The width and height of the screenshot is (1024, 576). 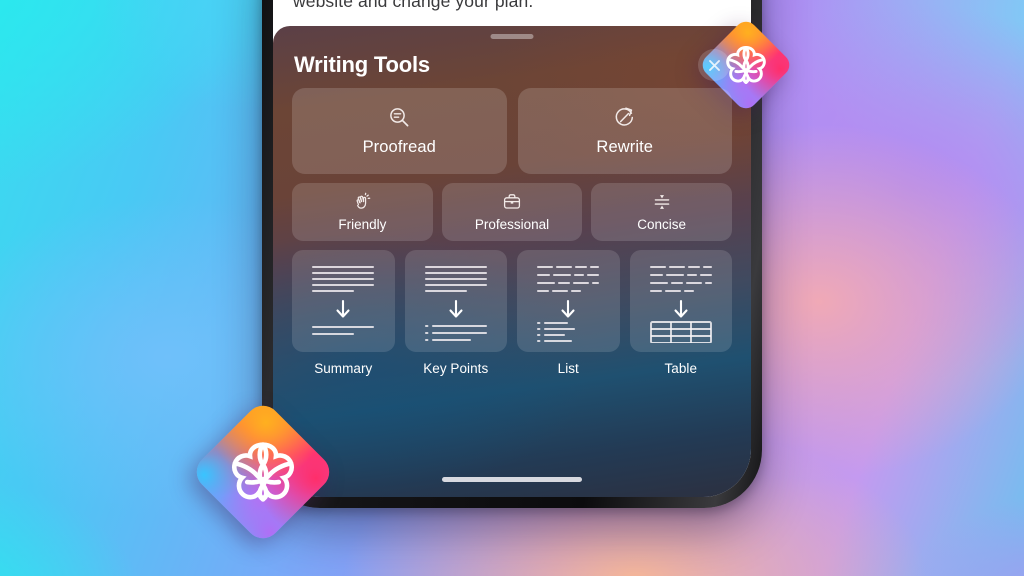 What do you see at coordinates (680, 304) in the screenshot?
I see `table-doc-icon` at bounding box center [680, 304].